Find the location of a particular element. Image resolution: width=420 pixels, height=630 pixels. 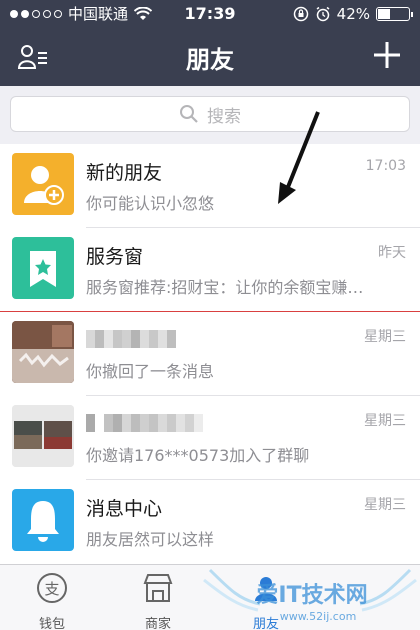

search-area: 搜索 is located at coordinates (210, 115).